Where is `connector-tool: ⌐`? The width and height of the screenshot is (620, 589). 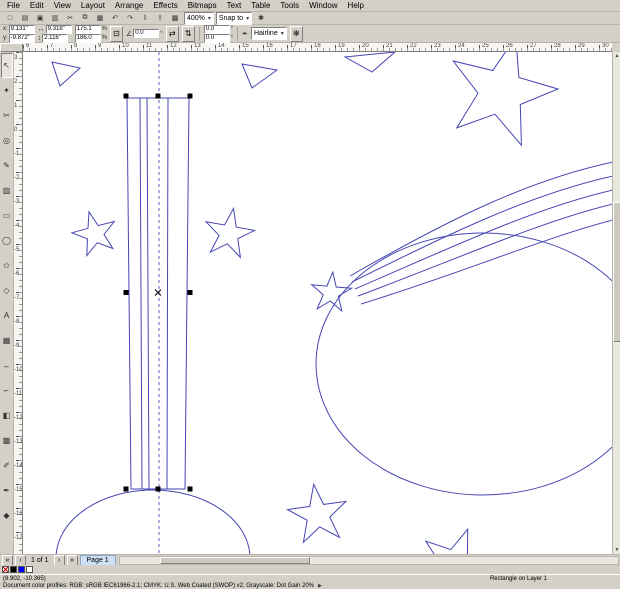 connector-tool: ⌐ is located at coordinates (7, 390).